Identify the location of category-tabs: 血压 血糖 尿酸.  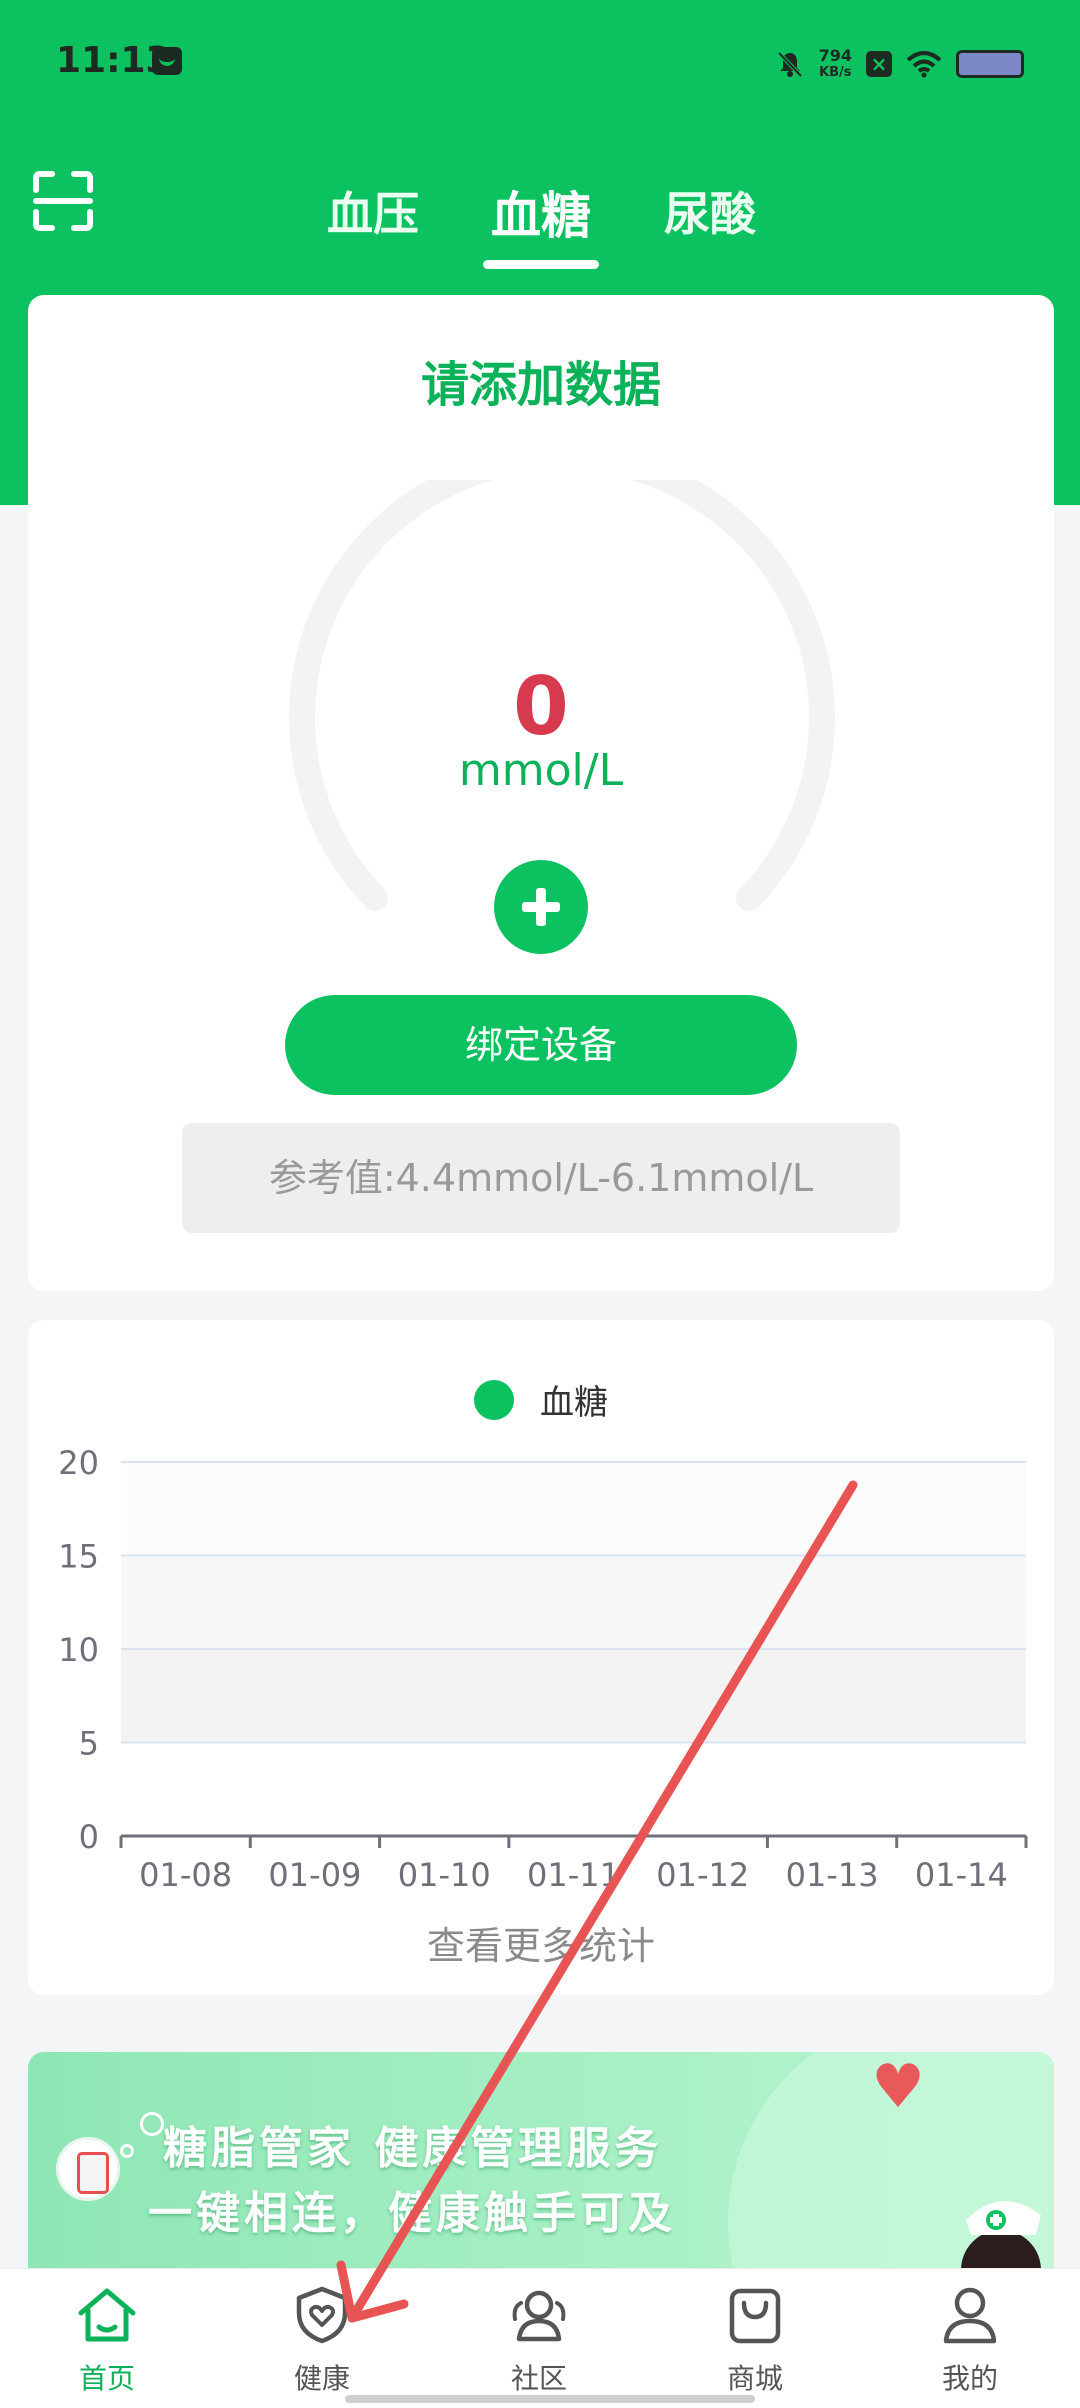
(540, 228).